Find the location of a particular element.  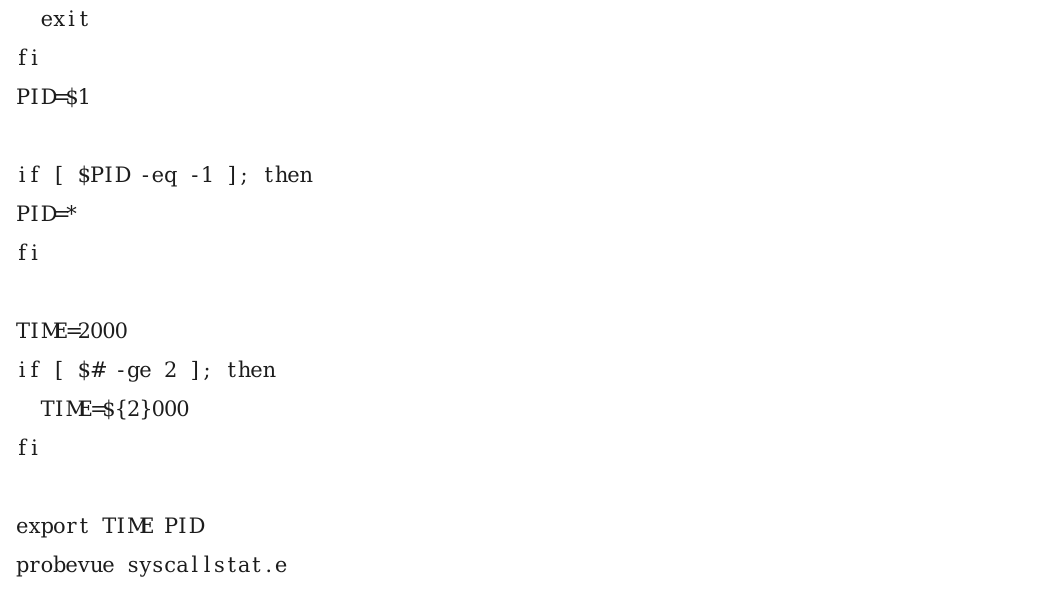

code-line: expor t TIME PID is located at coordinates (111, 526).